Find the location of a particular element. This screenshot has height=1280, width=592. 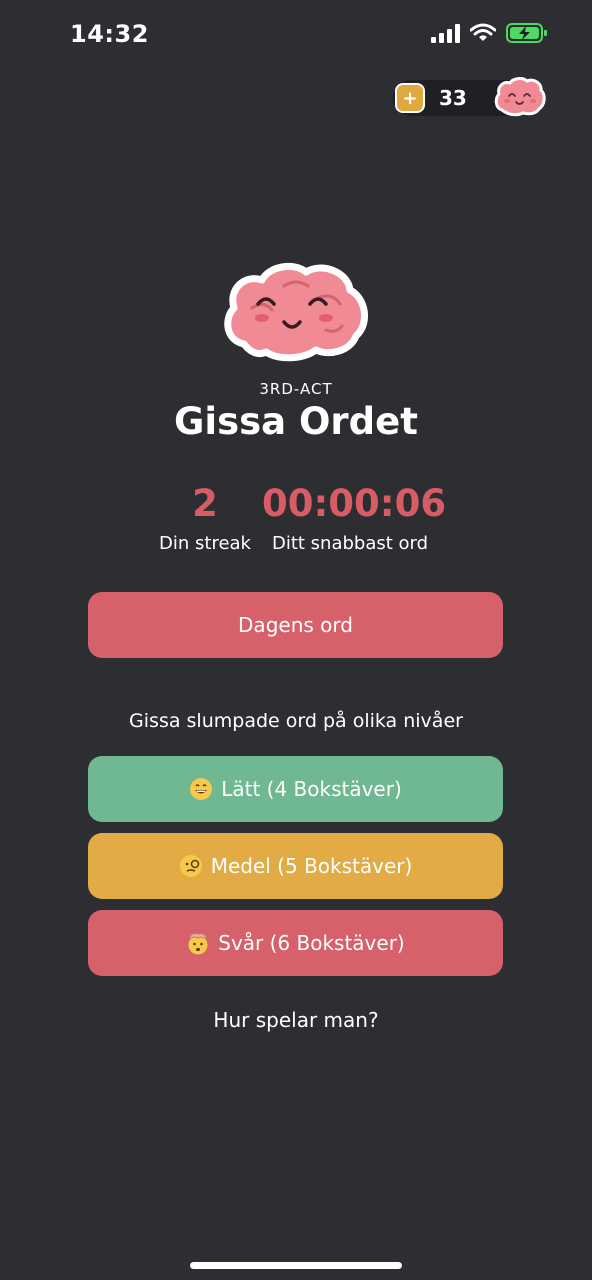

cellular-signal-icon is located at coordinates (445, 33).